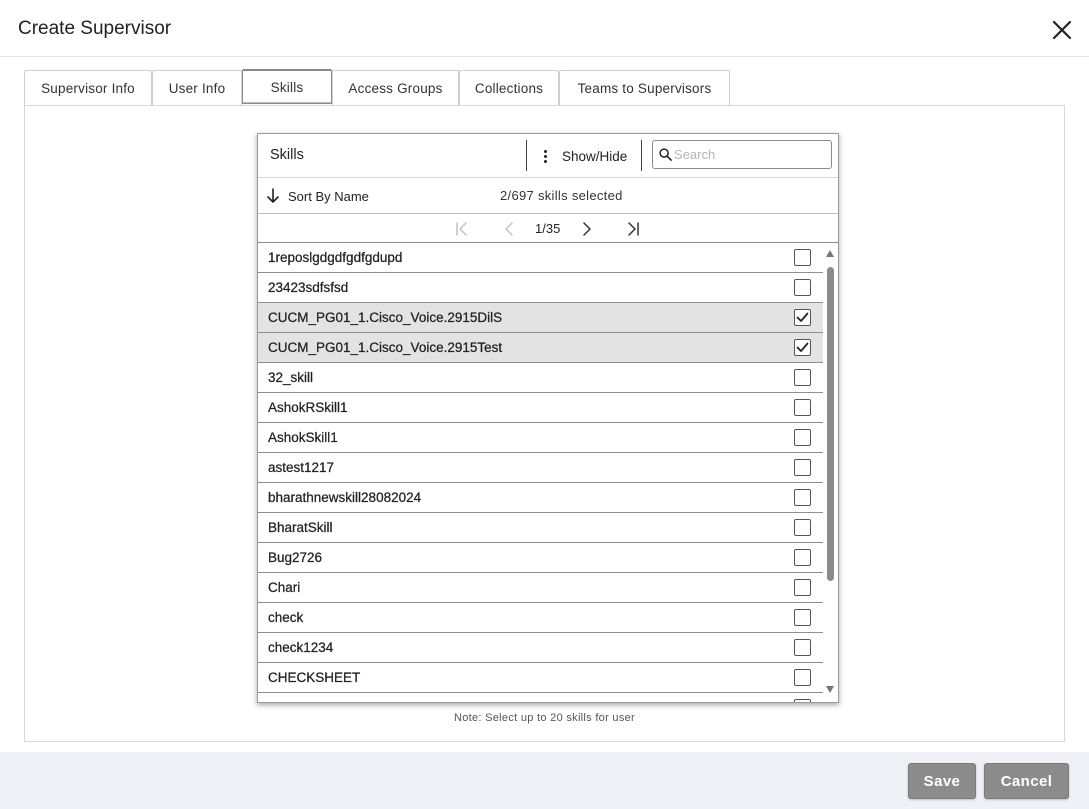 The width and height of the screenshot is (1089, 809). I want to click on skill-row: 1reposlgdgdfgdfgdupd, so click(540, 258).